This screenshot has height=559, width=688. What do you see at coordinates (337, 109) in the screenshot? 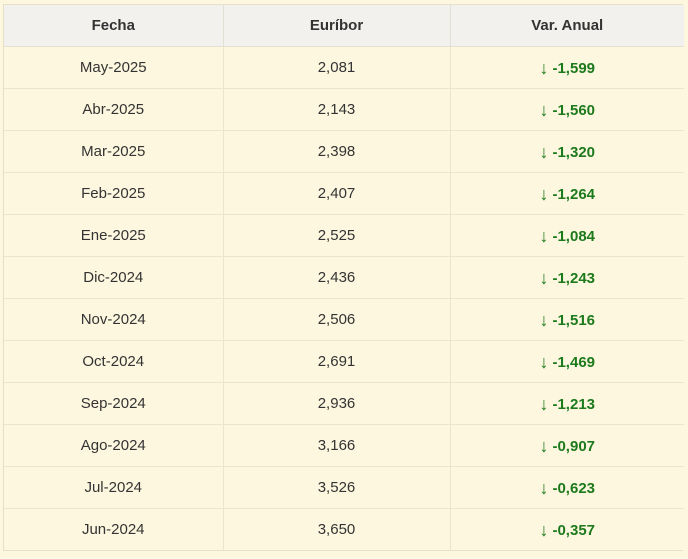
I see `cell-euribor: 2,143` at bounding box center [337, 109].